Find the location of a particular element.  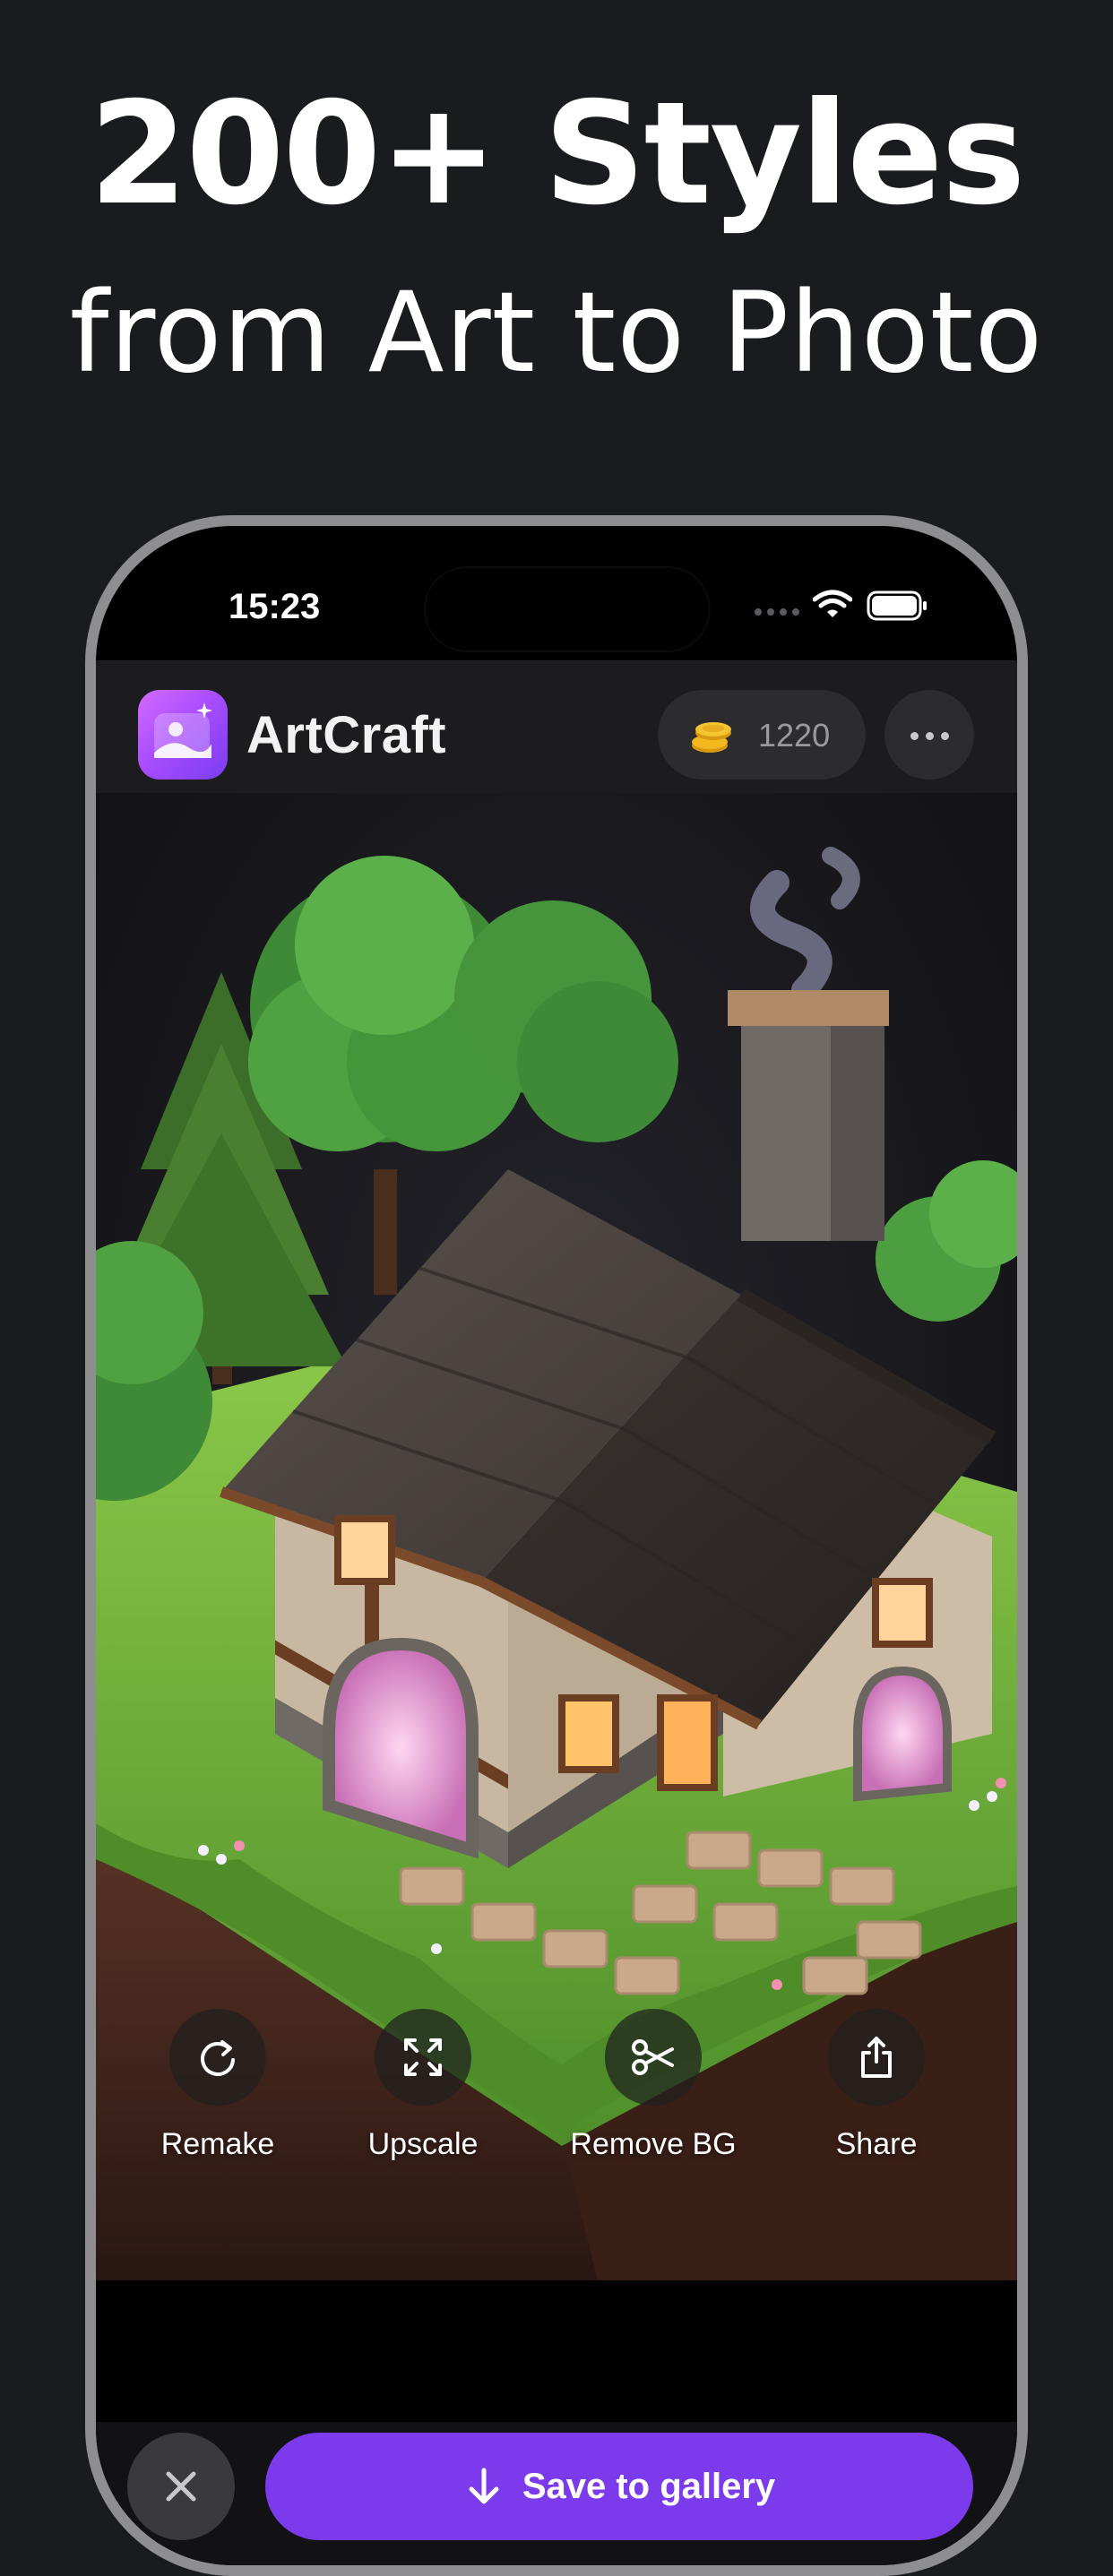

save-to-gallery-button: Save to gallery is located at coordinates (619, 2486).